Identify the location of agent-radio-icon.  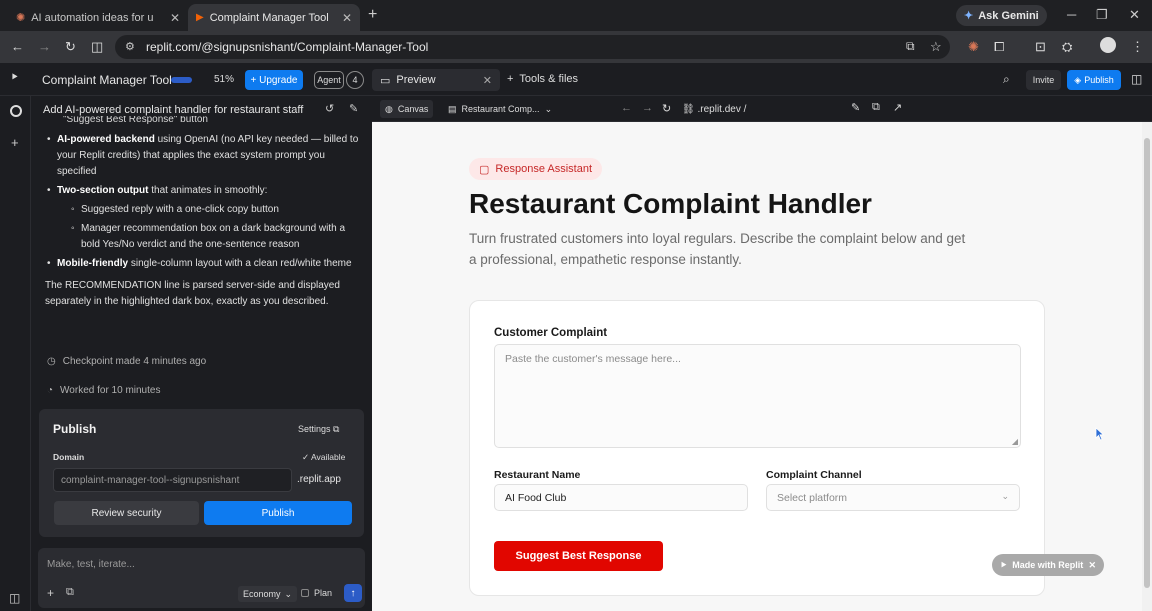
(16, 111).